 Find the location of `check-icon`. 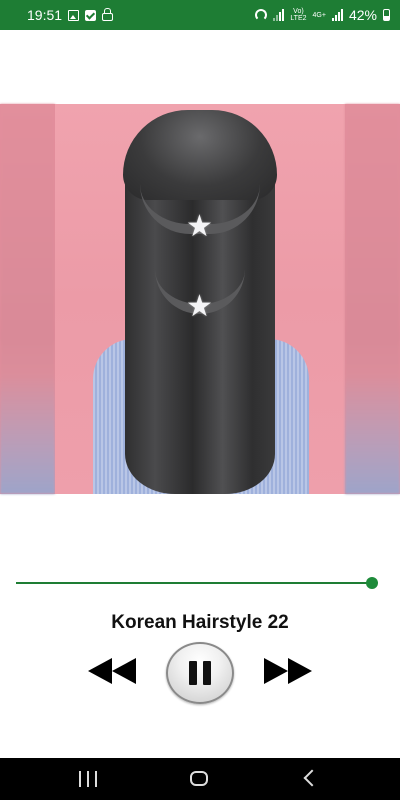

check-icon is located at coordinates (91, 15).